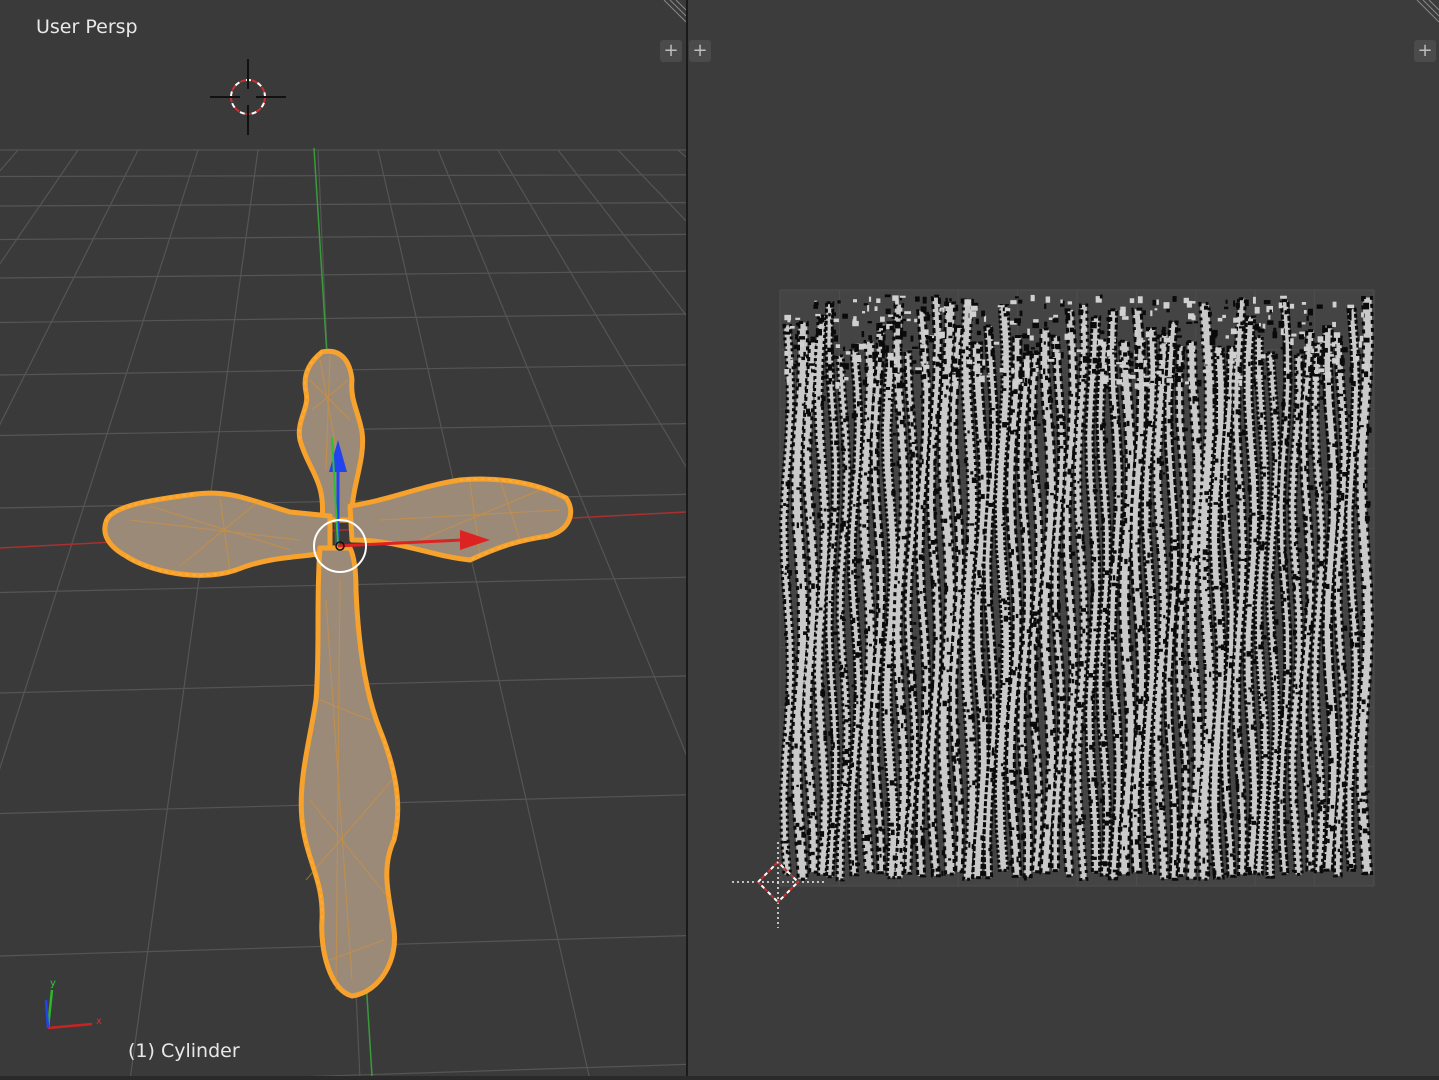 This screenshot has height=1080, width=1439. What do you see at coordinates (248, 97) in the screenshot?
I see `3d-cursor-icon` at bounding box center [248, 97].